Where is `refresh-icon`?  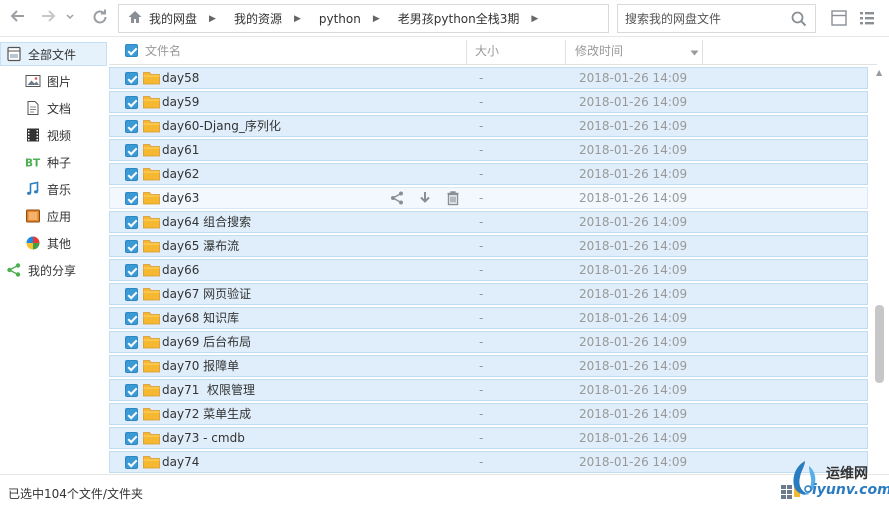
refresh-icon is located at coordinates (100, 18).